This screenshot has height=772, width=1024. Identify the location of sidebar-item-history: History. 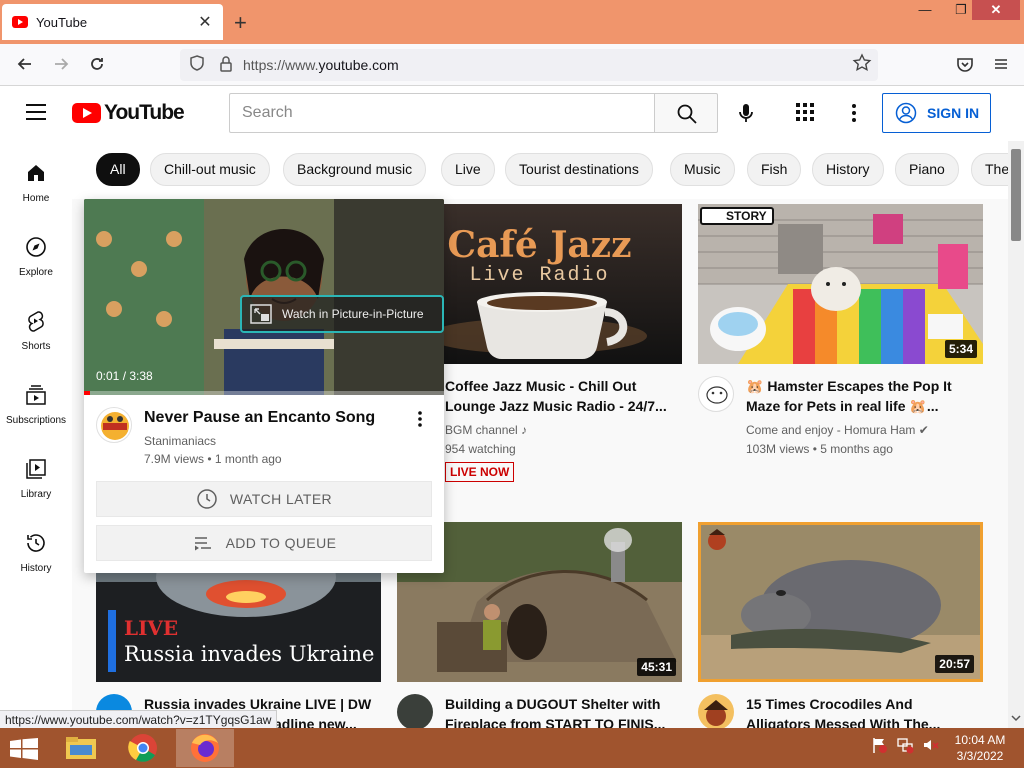
(36, 548).